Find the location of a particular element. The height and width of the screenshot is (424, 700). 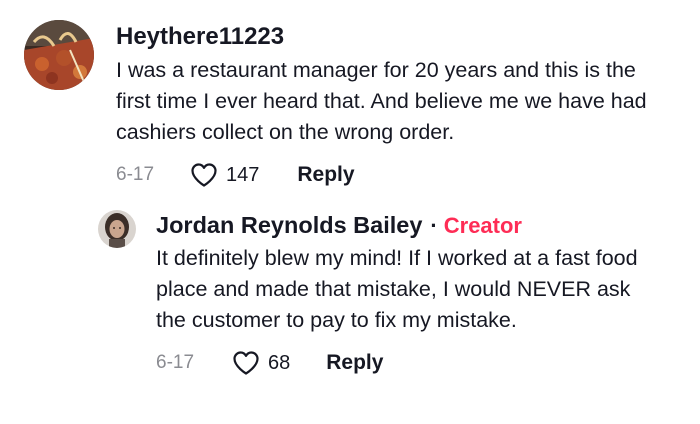

person-avatar-icon is located at coordinates (117, 229).